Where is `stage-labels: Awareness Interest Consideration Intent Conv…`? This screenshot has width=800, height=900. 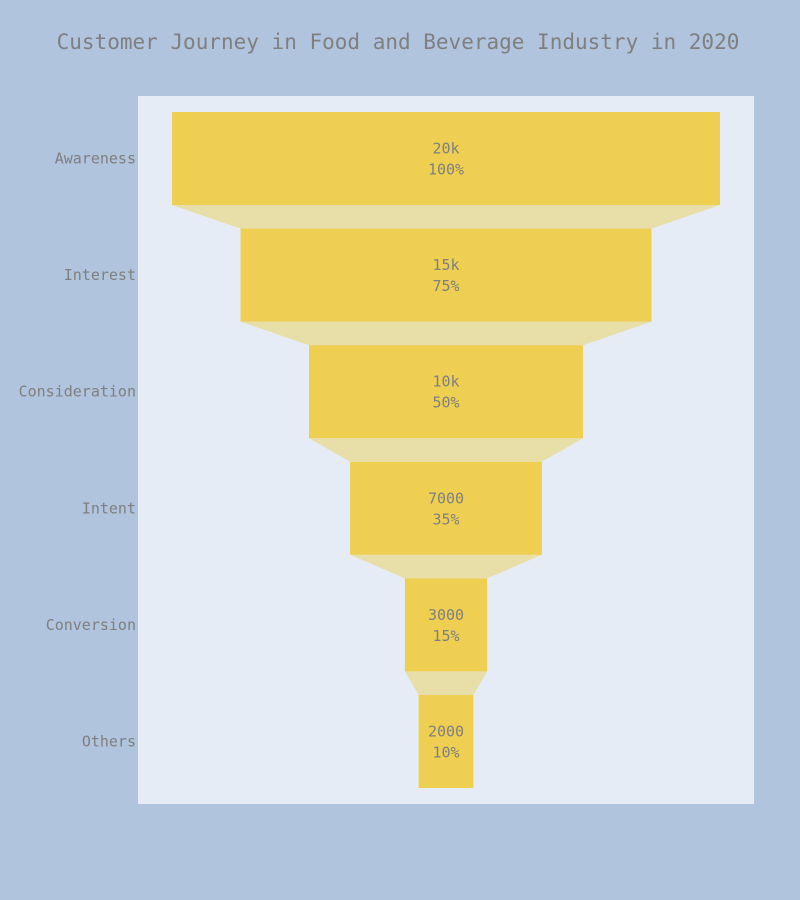 stage-labels: Awareness Interest Consideration Intent Conv… is located at coordinates (77, 450).